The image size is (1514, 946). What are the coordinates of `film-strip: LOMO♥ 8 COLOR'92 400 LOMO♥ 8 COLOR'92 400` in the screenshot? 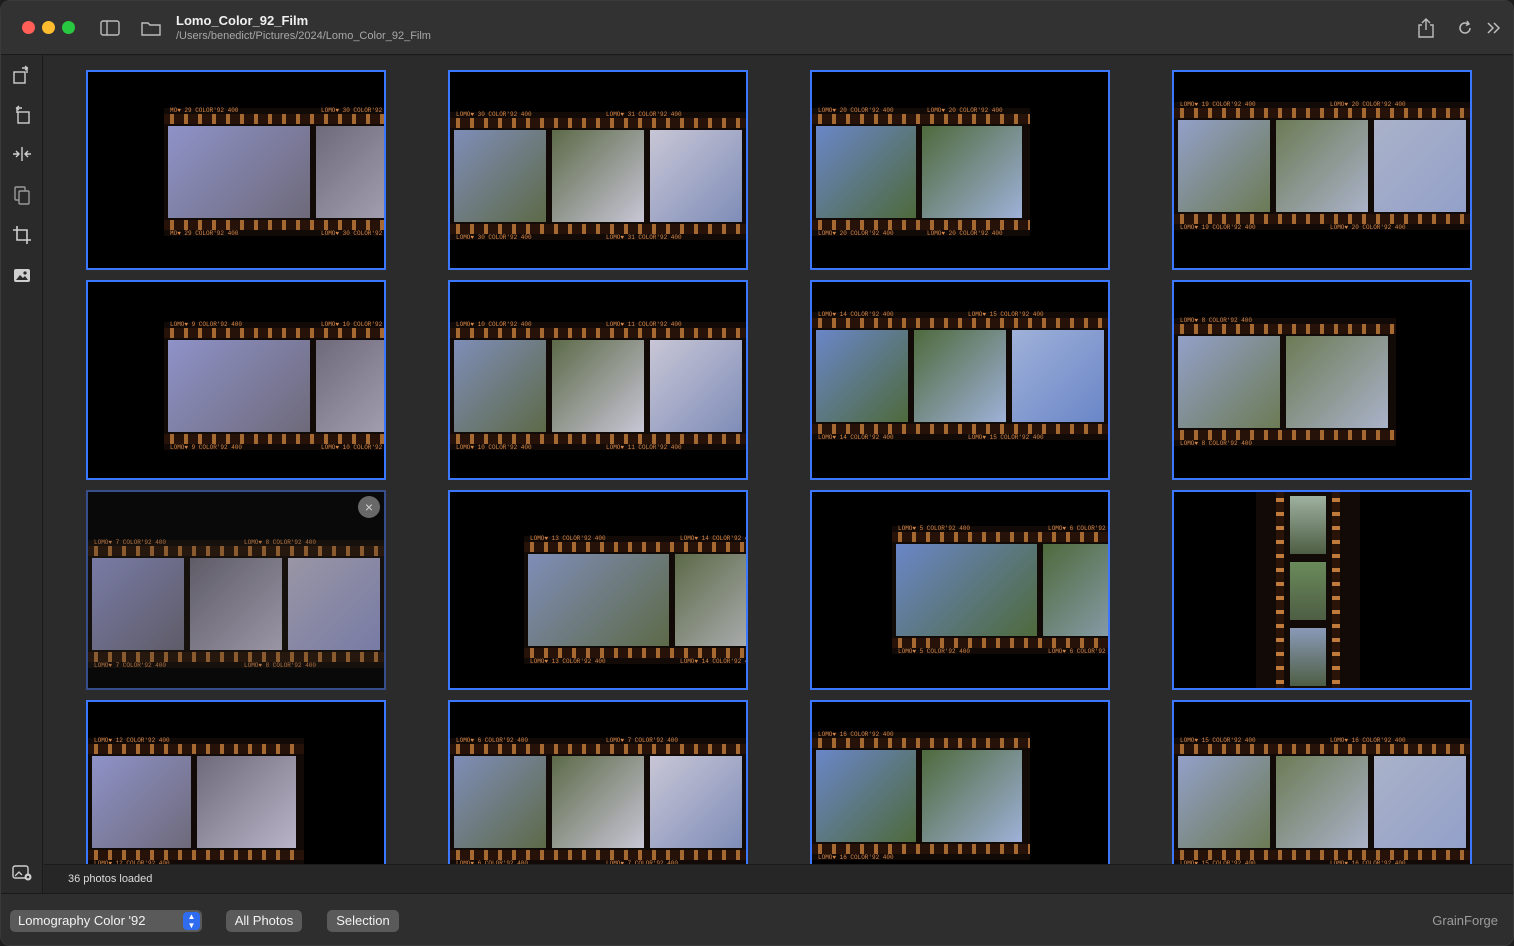 It's located at (1285, 382).